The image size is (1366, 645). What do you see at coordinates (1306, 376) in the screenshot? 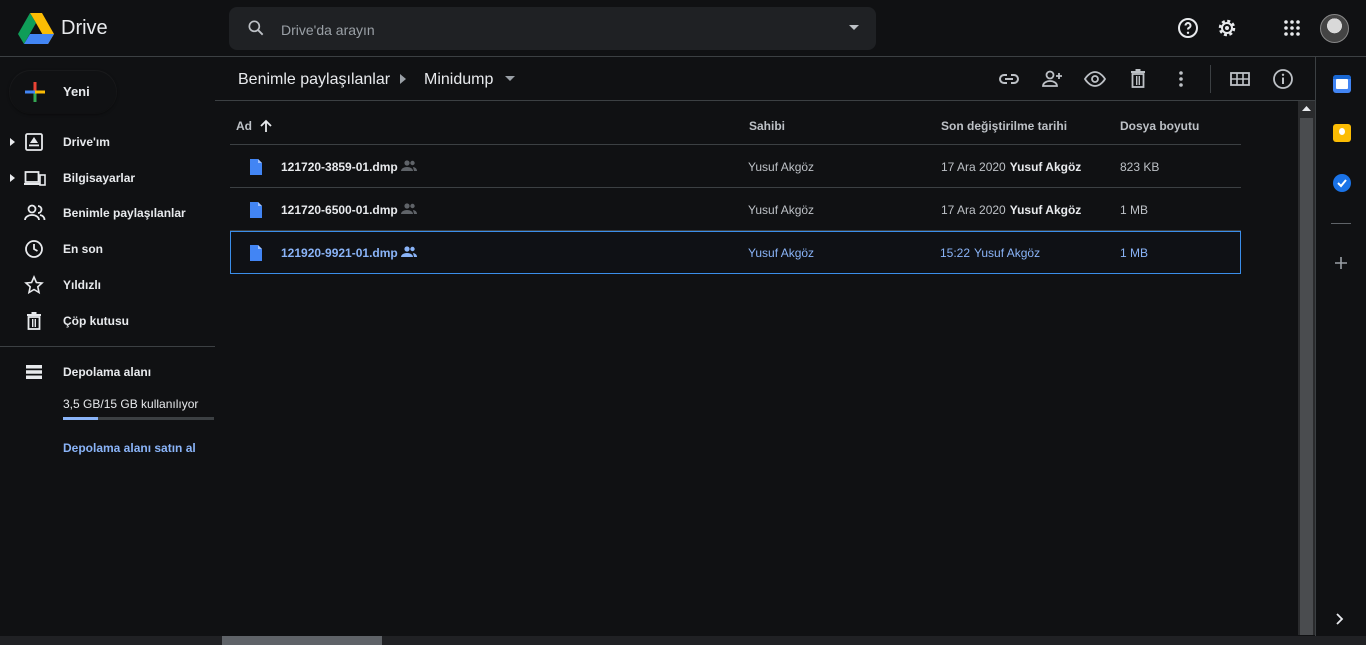
I see `scrollbar-thumb` at bounding box center [1306, 376].